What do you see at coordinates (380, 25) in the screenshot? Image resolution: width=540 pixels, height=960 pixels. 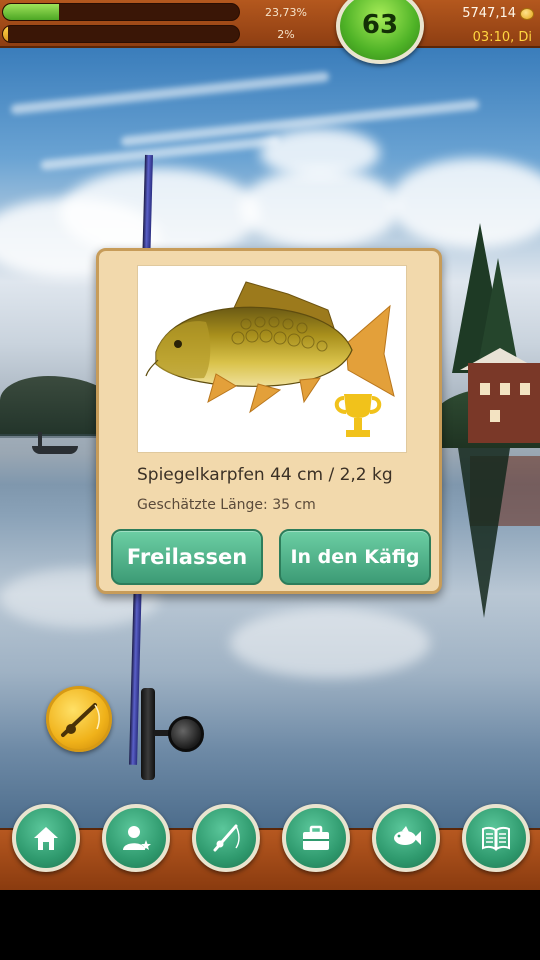 I see `level-number: 63` at bounding box center [380, 25].